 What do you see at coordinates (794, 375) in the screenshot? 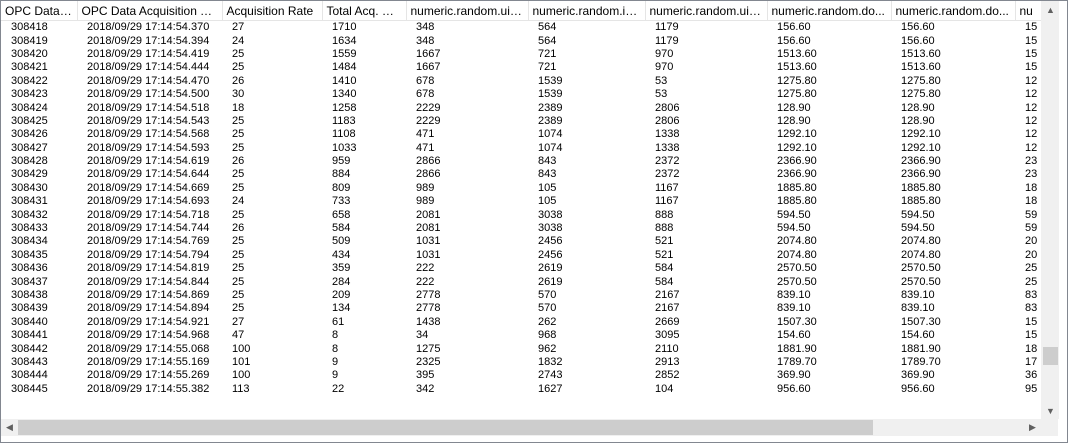
I see `table-cell: 369.90` at bounding box center [794, 375].